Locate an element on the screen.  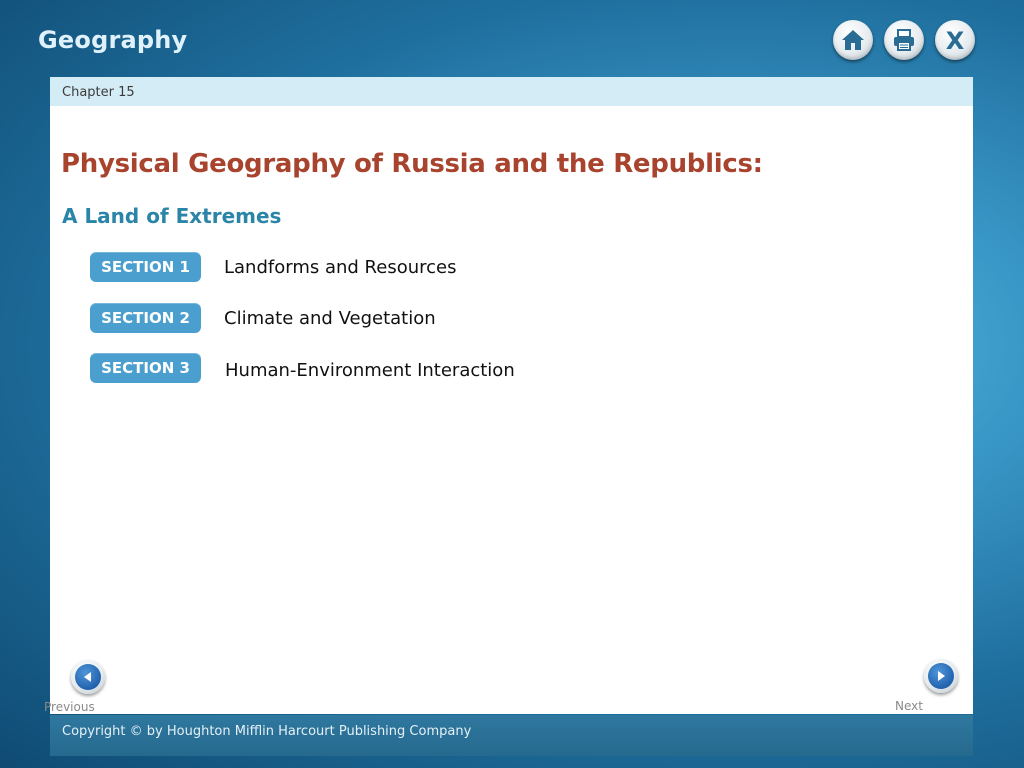
close-button: X is located at coordinates (955, 40).